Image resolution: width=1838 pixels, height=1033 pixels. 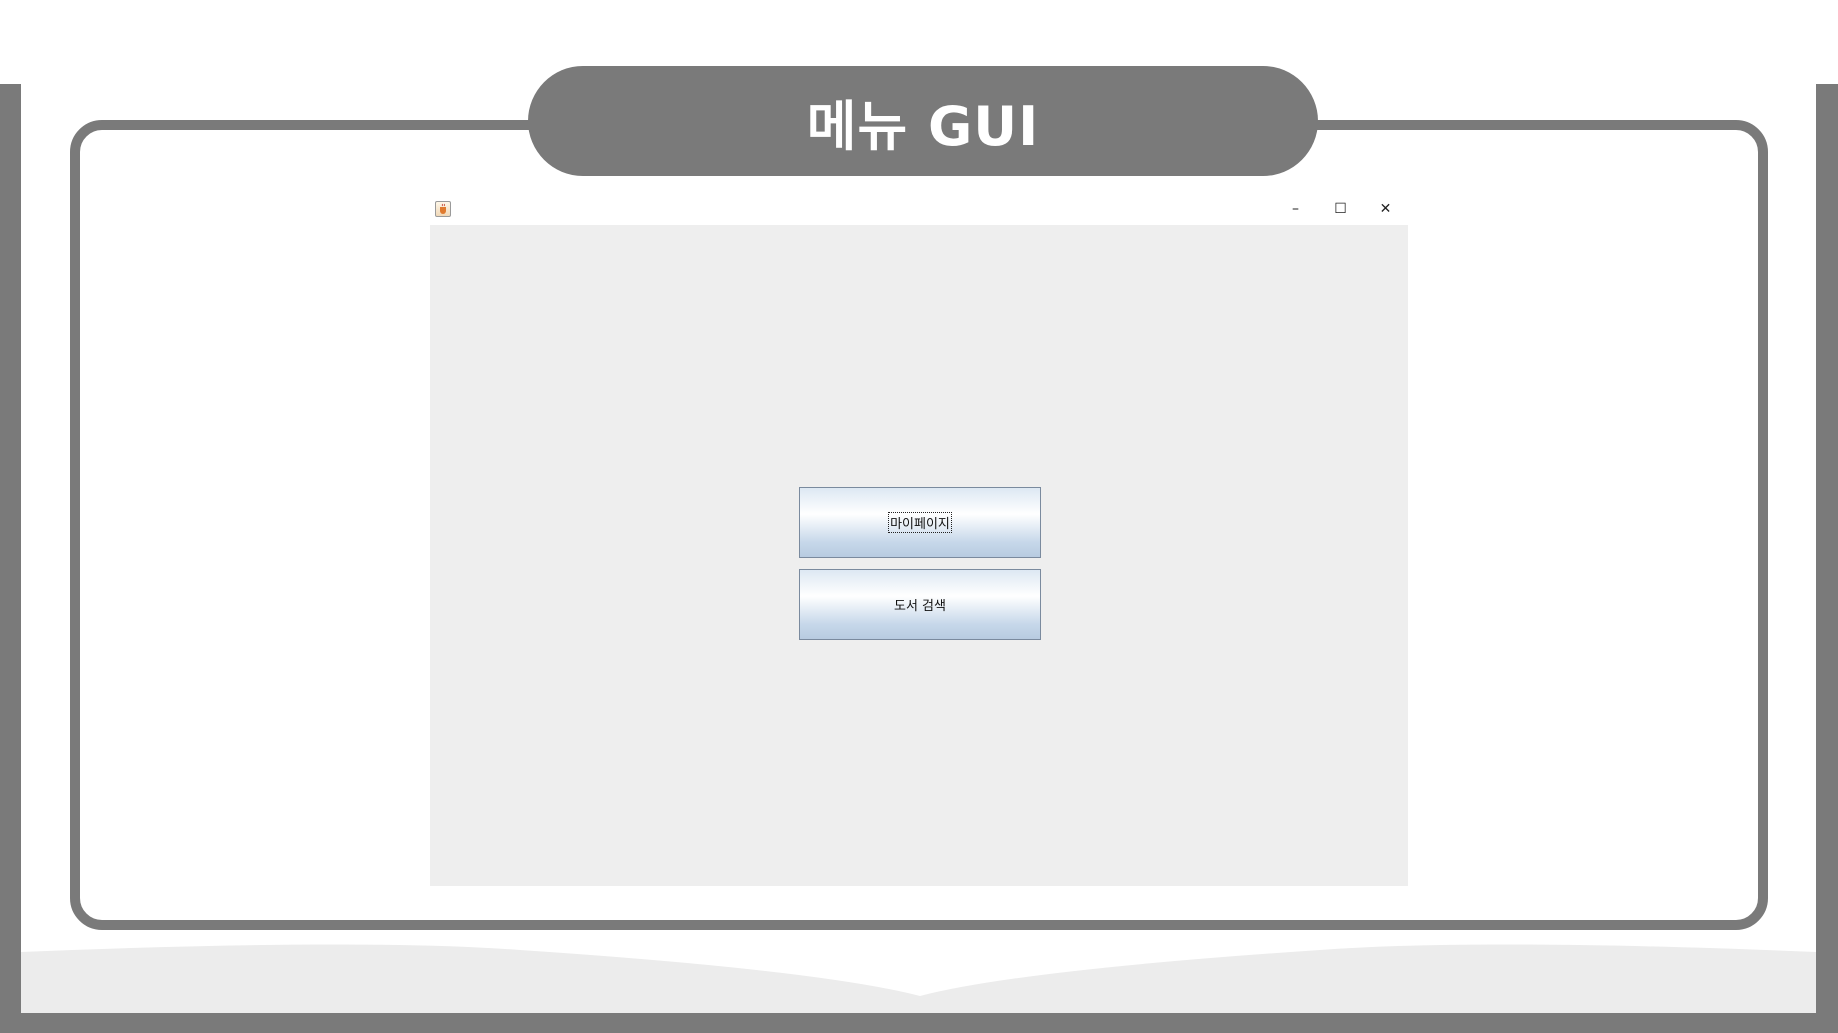 I want to click on minimize-button: –, so click(x=1295, y=209).